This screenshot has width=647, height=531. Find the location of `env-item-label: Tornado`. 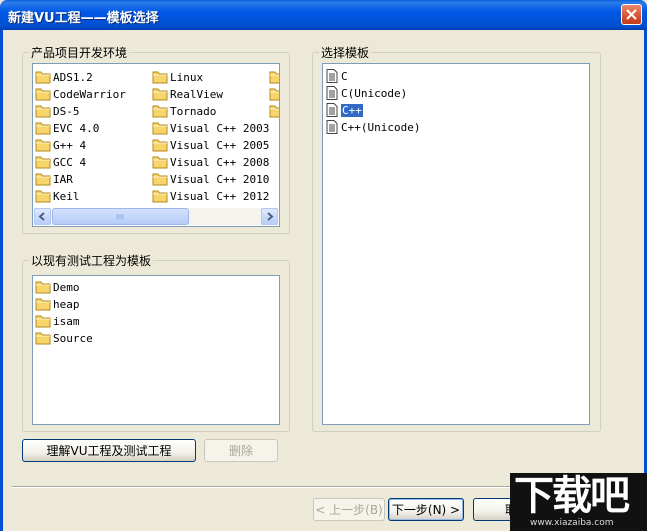

env-item-label: Tornado is located at coordinates (193, 111).